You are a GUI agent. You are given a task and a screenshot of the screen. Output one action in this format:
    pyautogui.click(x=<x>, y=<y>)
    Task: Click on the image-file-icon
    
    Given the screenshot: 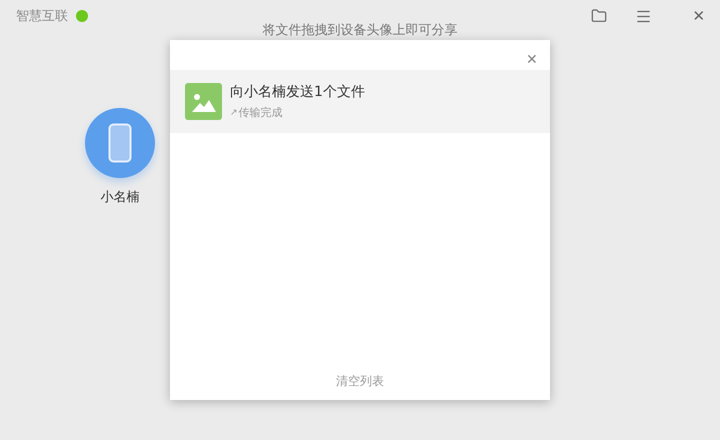 What is the action you would take?
    pyautogui.click(x=203, y=101)
    